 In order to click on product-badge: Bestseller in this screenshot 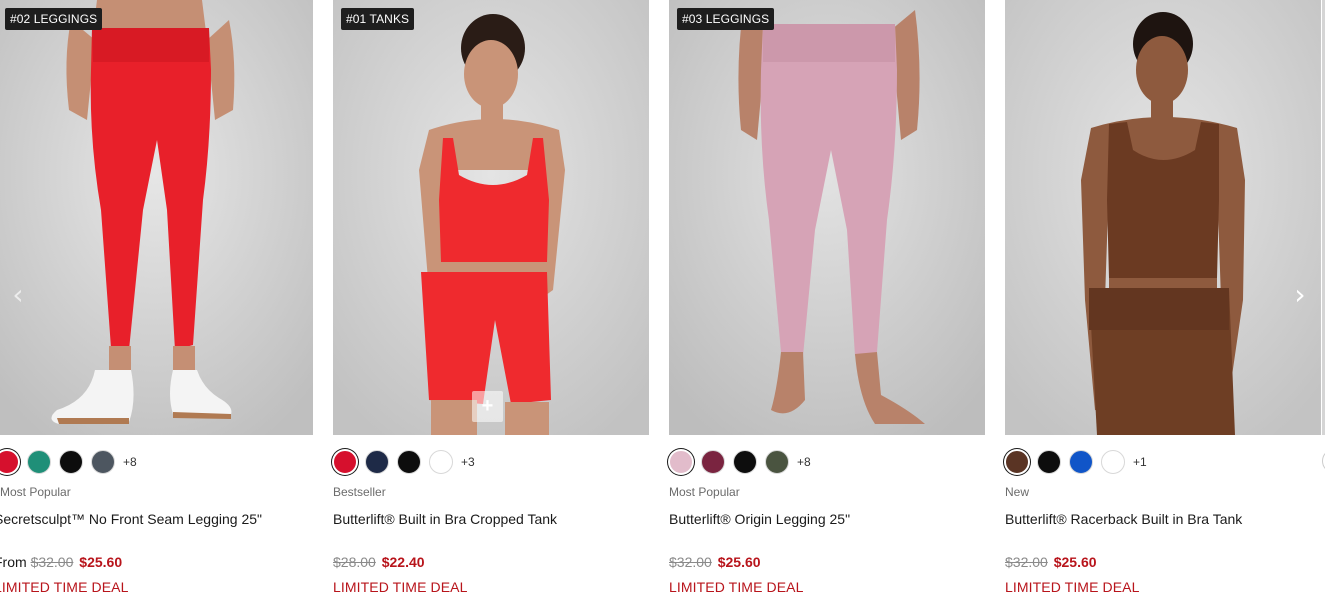, I will do `click(359, 492)`.